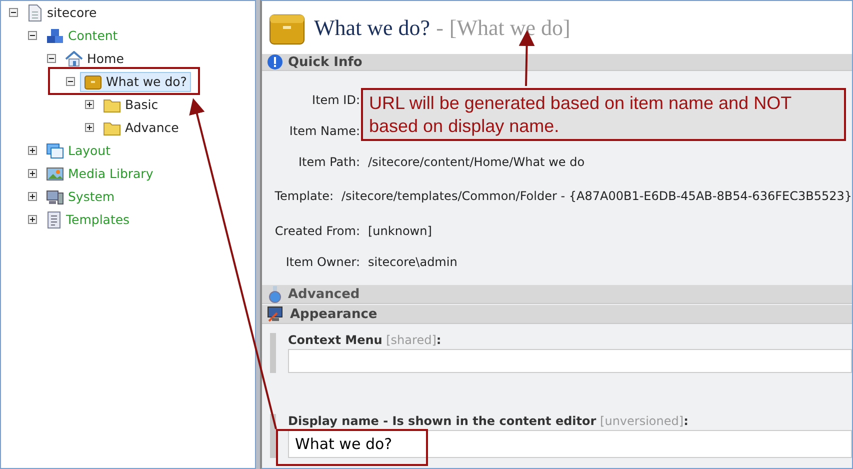 This screenshot has height=469, width=853. What do you see at coordinates (557, 294) in the screenshot?
I see `section-header: Advanced` at bounding box center [557, 294].